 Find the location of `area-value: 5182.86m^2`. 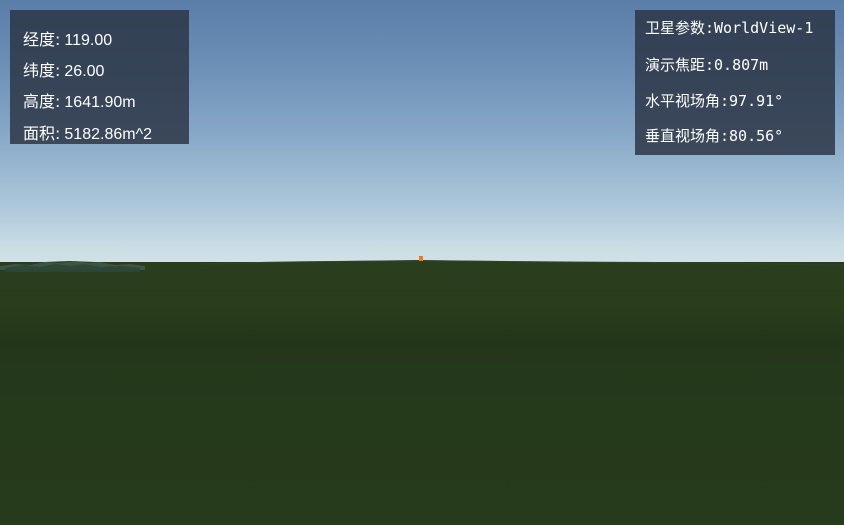

area-value: 5182.86m^2 is located at coordinates (108, 134).